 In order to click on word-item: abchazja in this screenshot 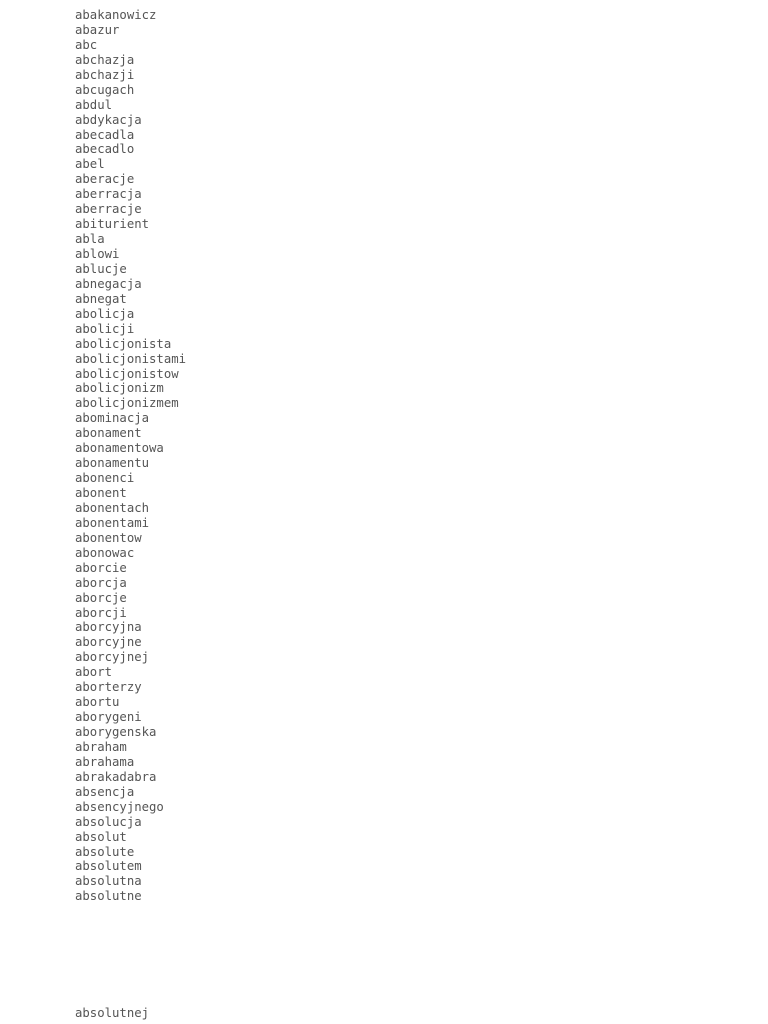, I will do `click(105, 59)`.